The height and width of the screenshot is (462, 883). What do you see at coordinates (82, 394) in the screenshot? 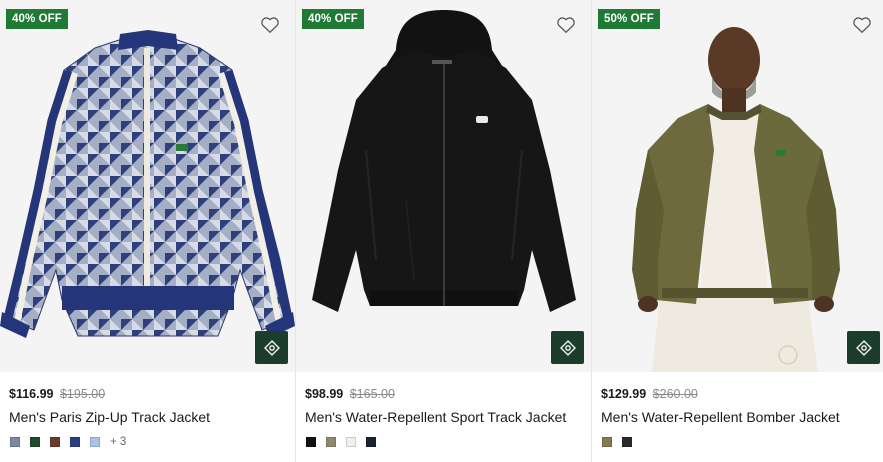
I see `original-price: $195.00` at bounding box center [82, 394].